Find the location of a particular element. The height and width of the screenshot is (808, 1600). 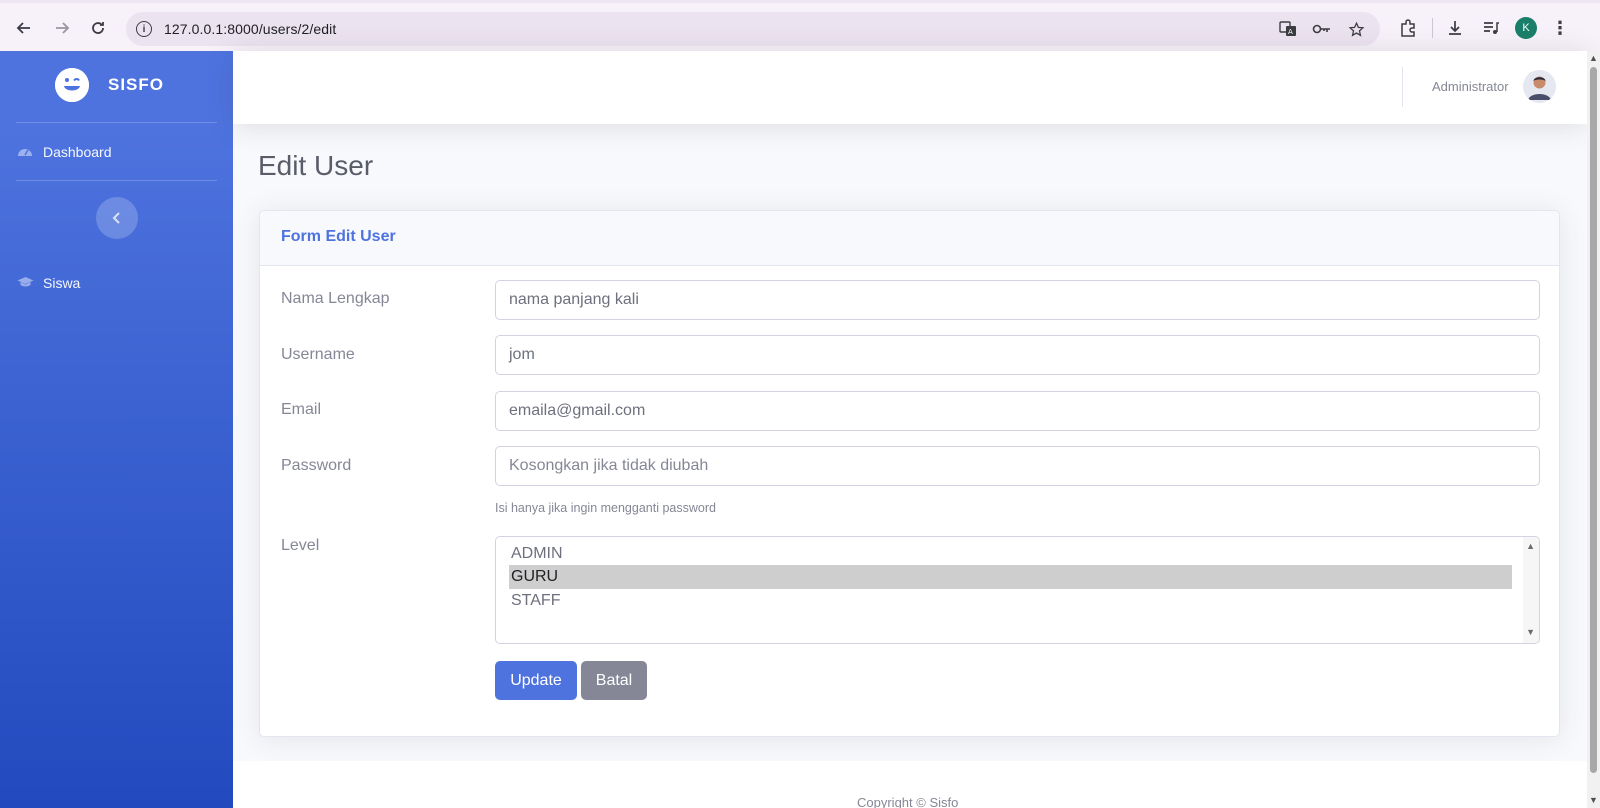

copyright-text: Copyright © Sisfo is located at coordinates (908, 801).